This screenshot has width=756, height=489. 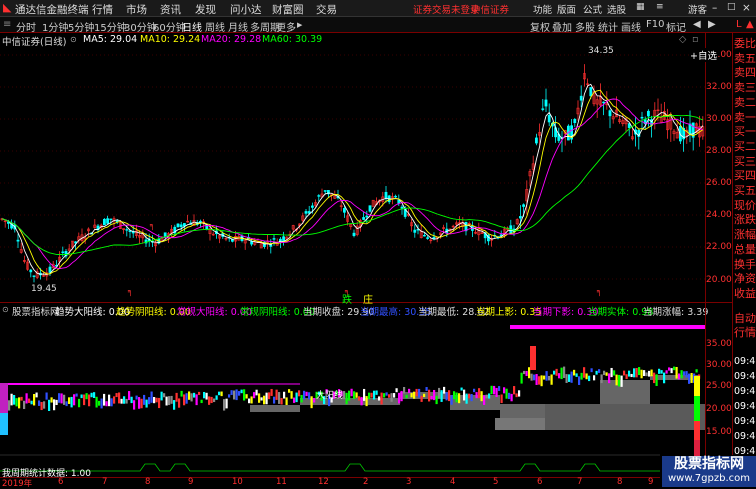 What do you see at coordinates (745, 220) in the screenshot?
I see `quote-label: 涨跌` at bounding box center [745, 220].